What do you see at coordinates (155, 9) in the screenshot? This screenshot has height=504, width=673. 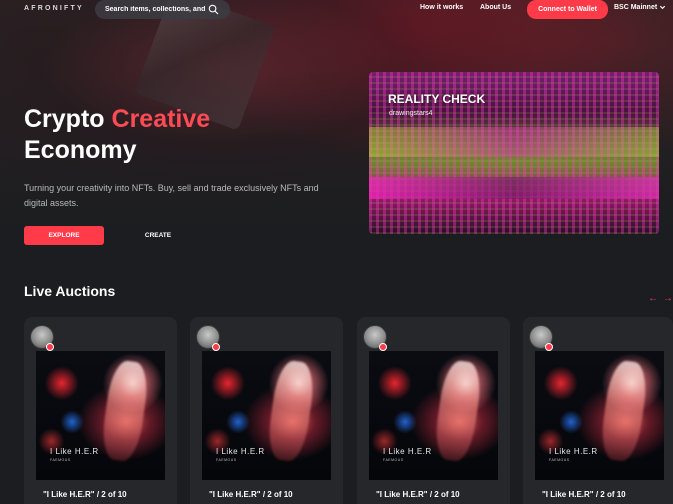 I see `search-input` at bounding box center [155, 9].